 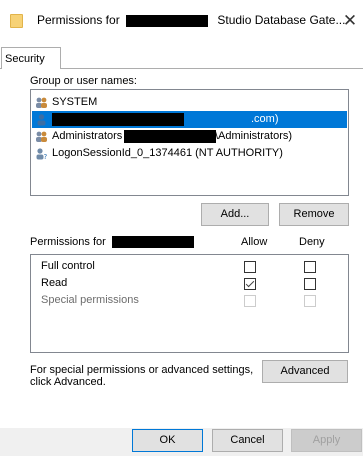 I want to click on redacted-domain, so click(x=170, y=136).